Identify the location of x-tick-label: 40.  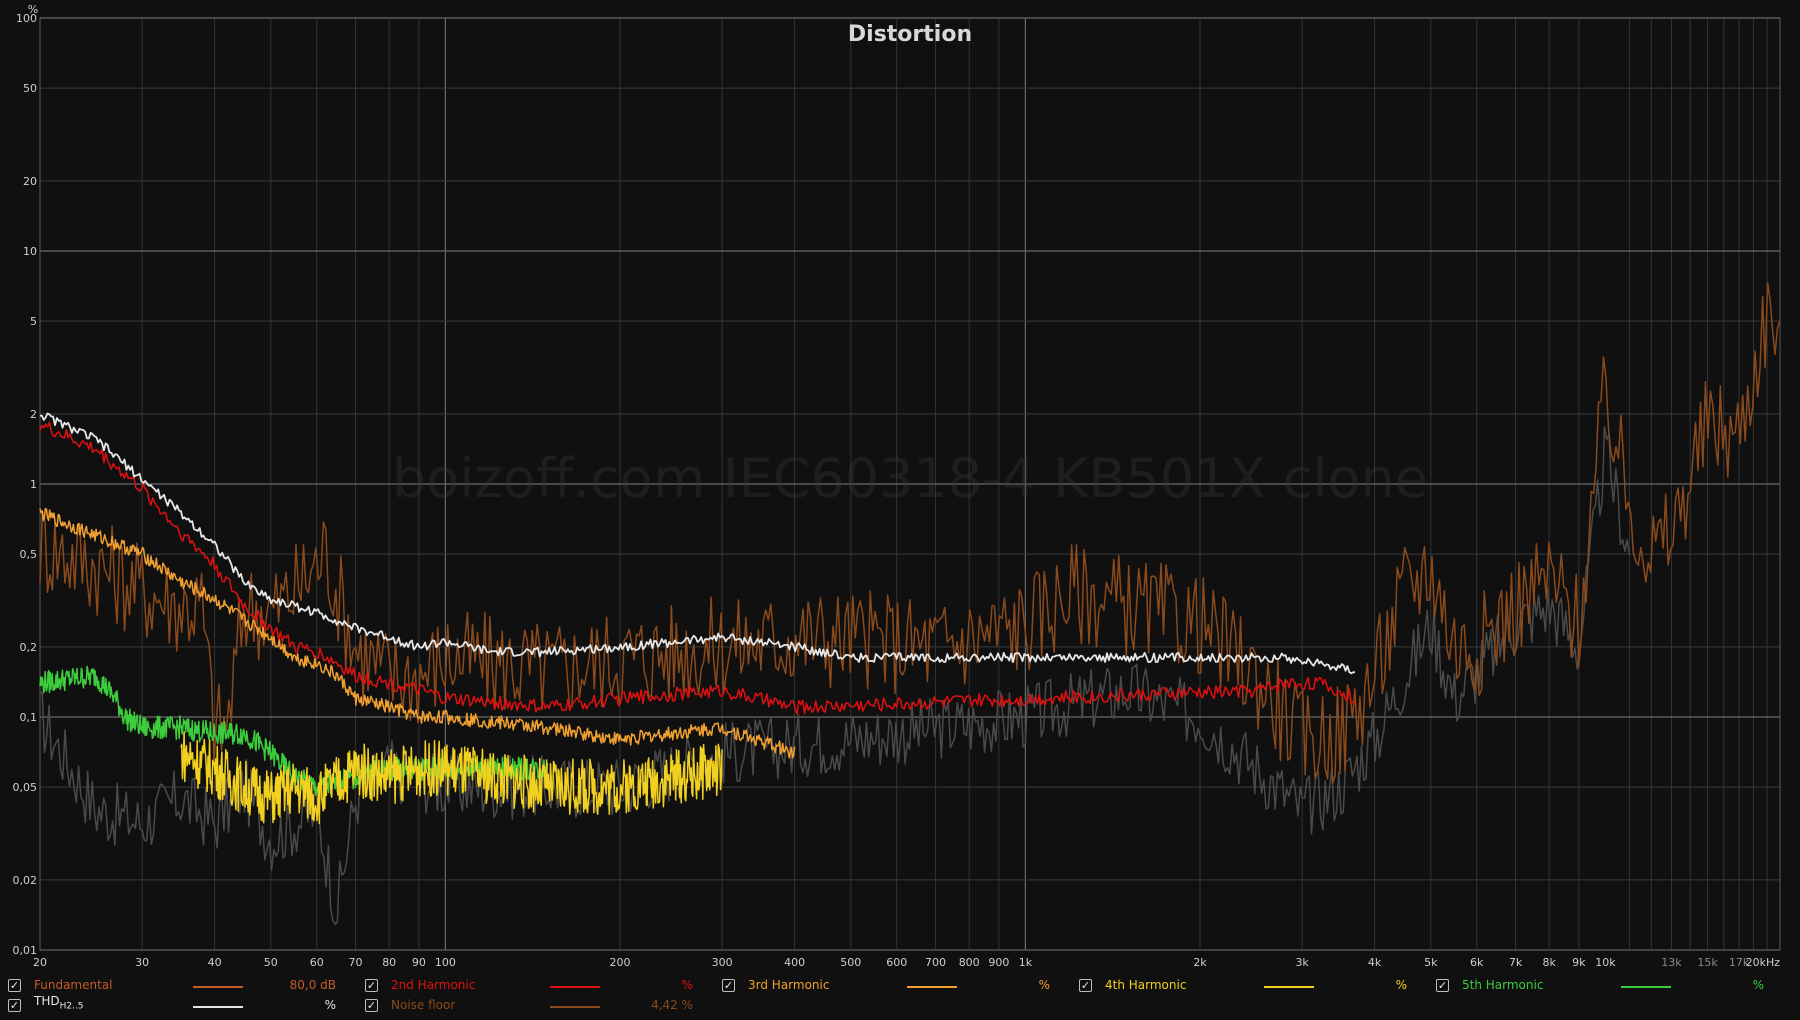
(215, 962).